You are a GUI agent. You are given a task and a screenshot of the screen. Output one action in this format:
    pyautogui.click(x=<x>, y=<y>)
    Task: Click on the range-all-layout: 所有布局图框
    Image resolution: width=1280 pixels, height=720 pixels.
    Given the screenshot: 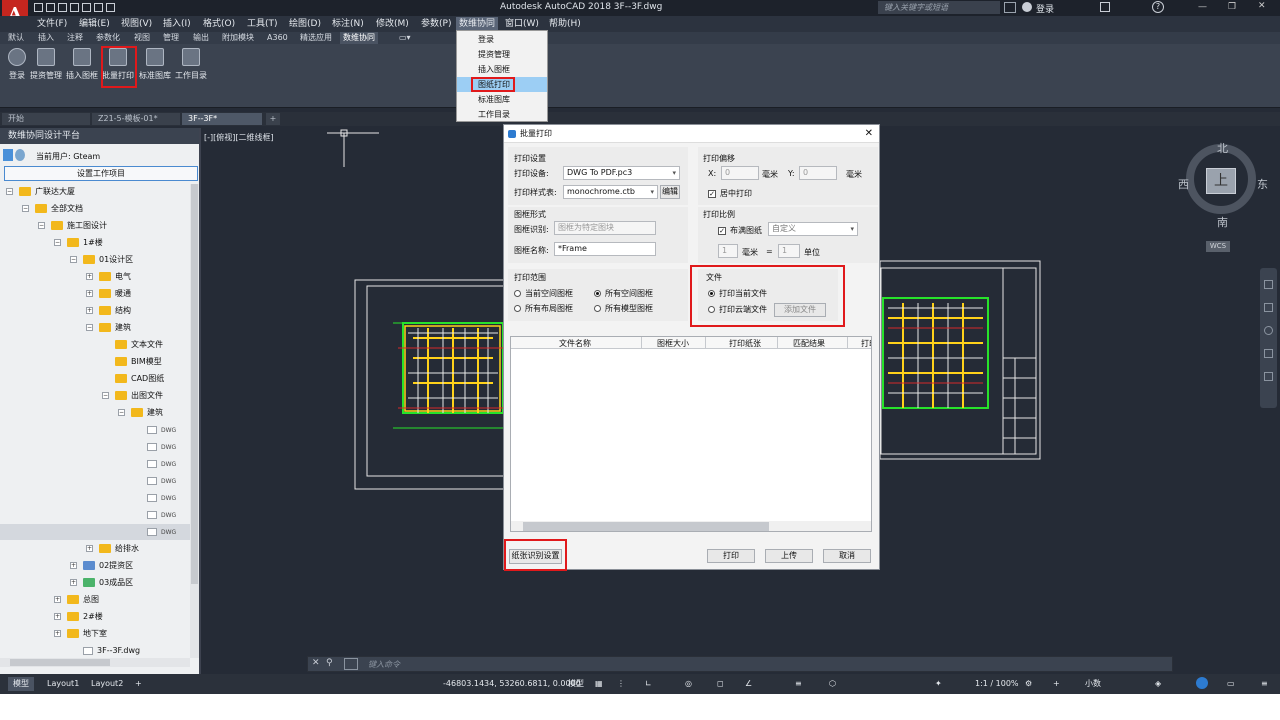 What is the action you would take?
    pyautogui.click(x=543, y=308)
    